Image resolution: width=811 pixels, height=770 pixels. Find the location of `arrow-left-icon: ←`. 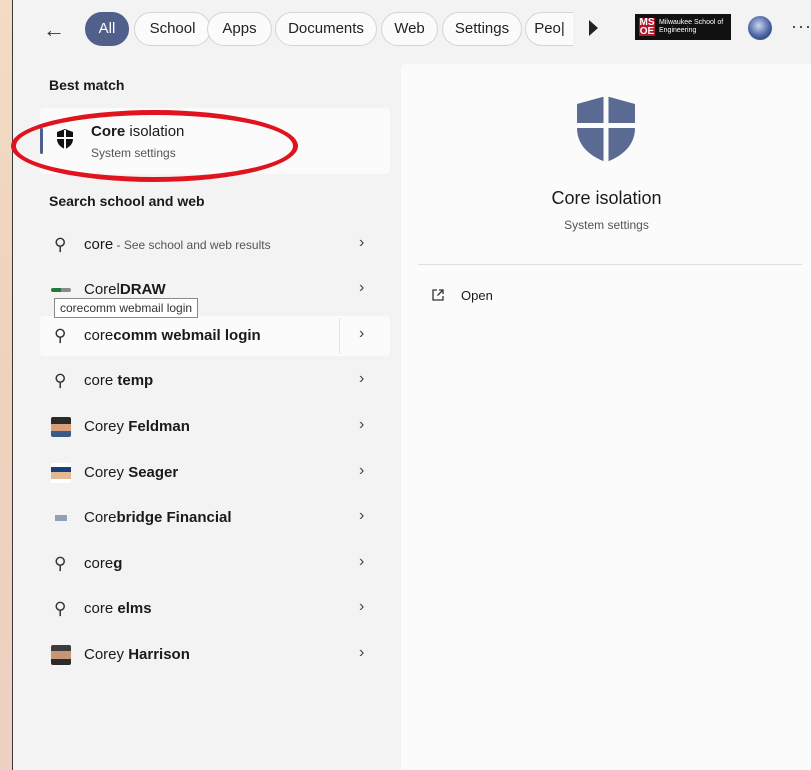

arrow-left-icon: ← is located at coordinates (57, 30).